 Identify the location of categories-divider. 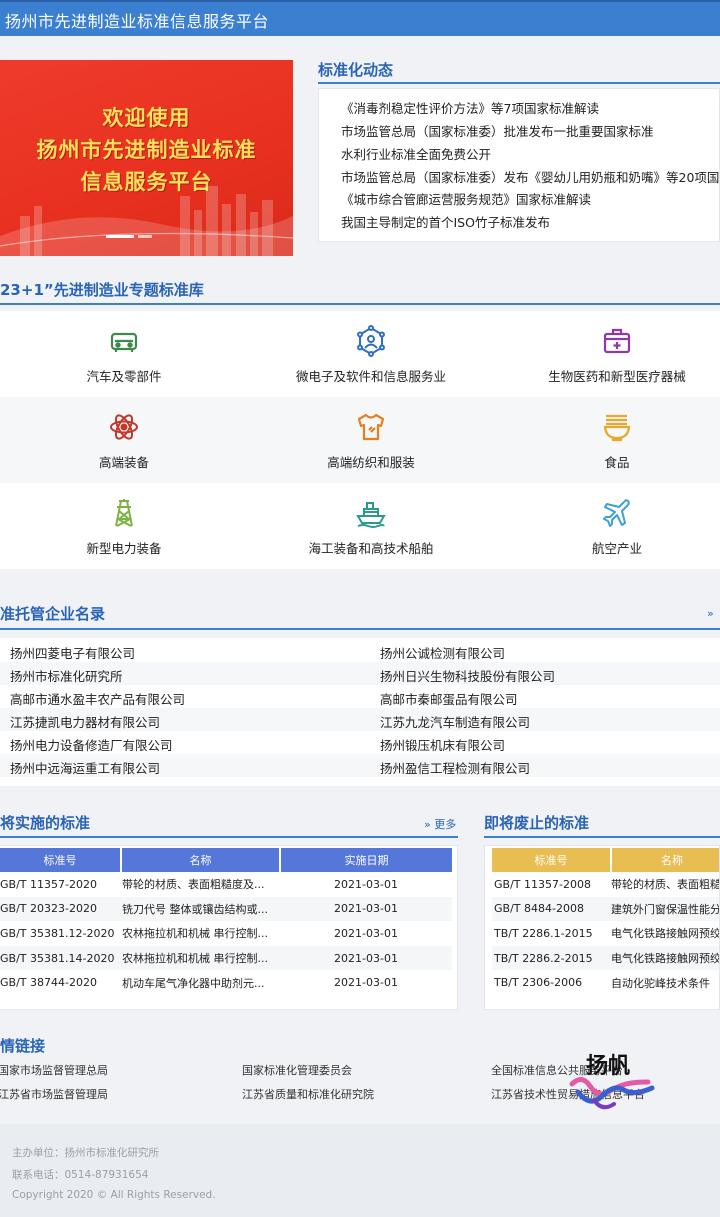
(360, 304).